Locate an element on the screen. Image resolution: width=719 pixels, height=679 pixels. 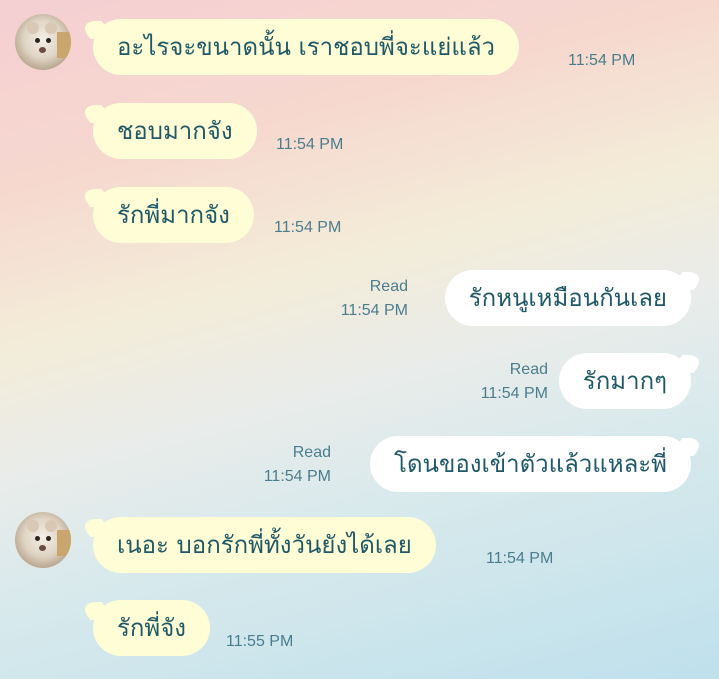
message-timestamp: 11:55 PM is located at coordinates (260, 641).